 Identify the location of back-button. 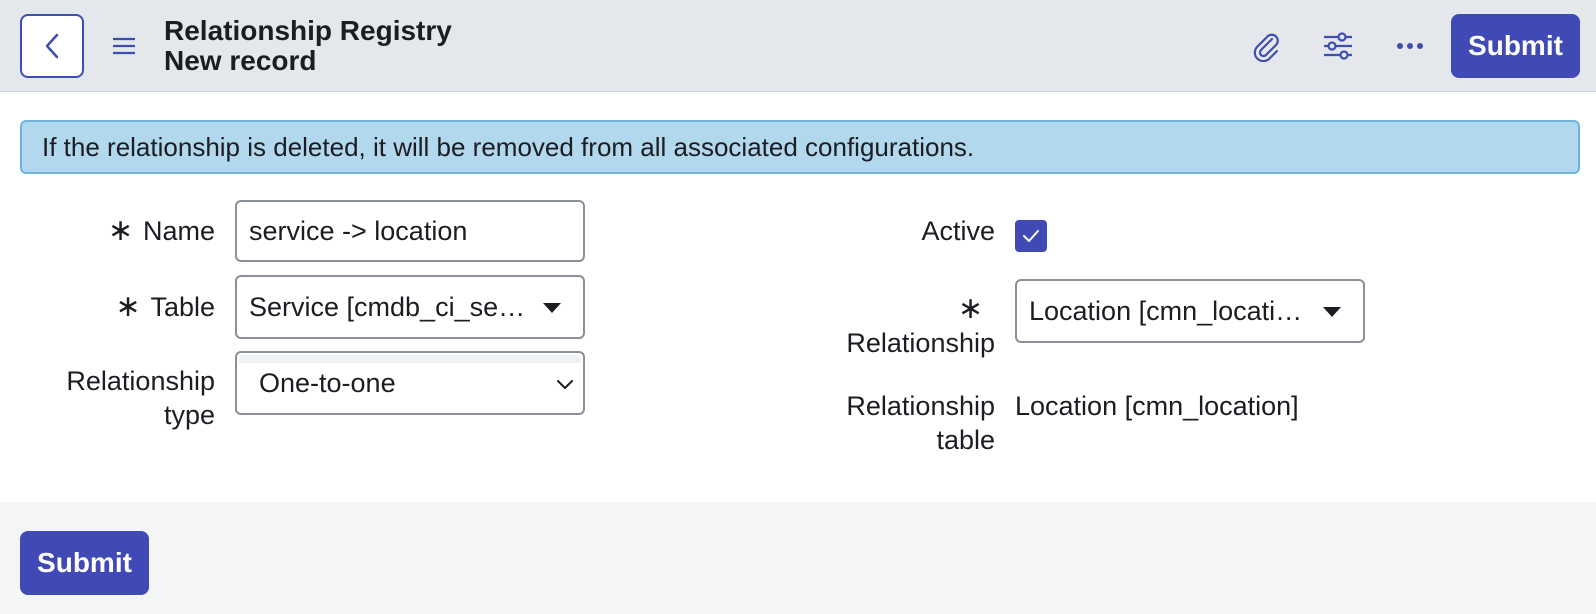
(52, 46).